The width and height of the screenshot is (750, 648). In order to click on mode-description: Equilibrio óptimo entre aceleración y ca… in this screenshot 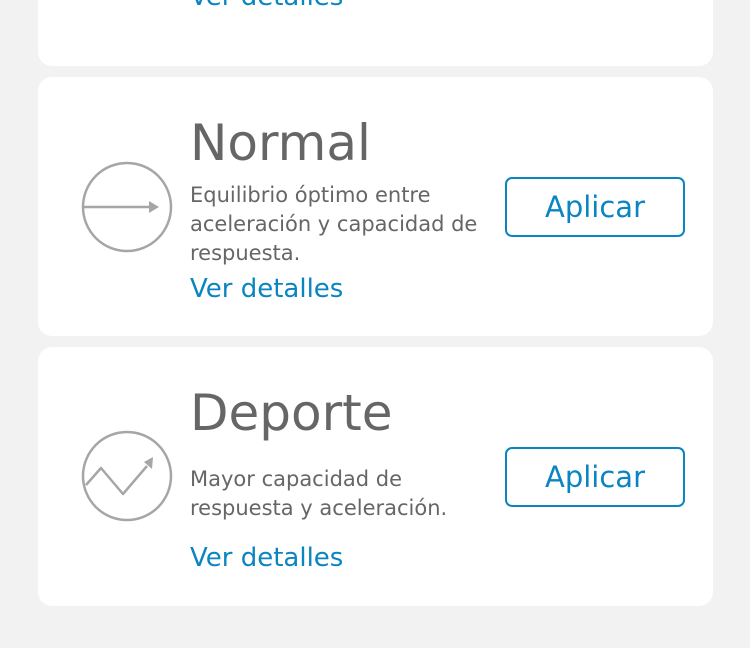, I will do `click(334, 224)`.